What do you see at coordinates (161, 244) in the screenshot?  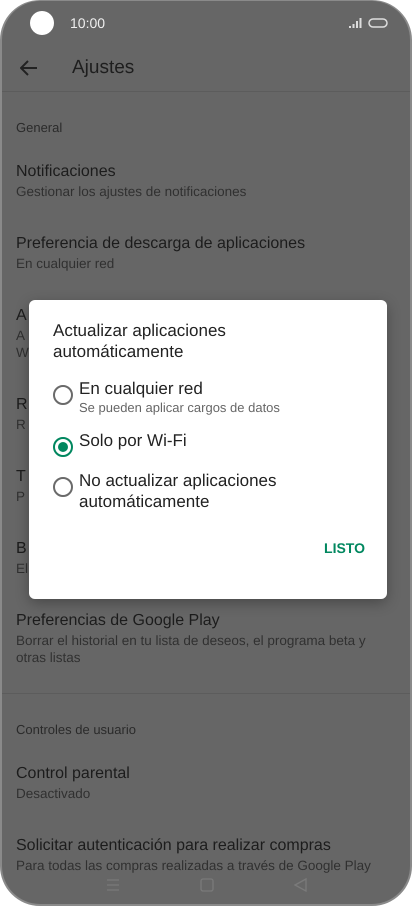 I see `setting-title: Preferencia de descarga de aplicaciones` at bounding box center [161, 244].